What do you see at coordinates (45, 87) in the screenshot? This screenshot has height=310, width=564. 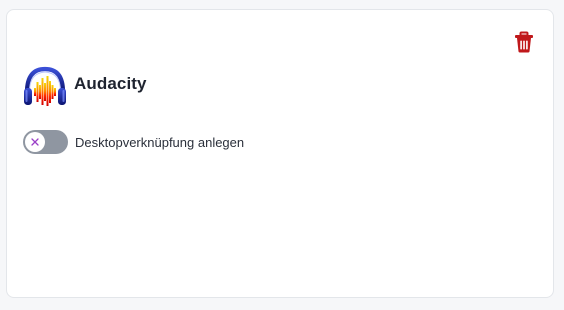 I see `audacity-logo` at bounding box center [45, 87].